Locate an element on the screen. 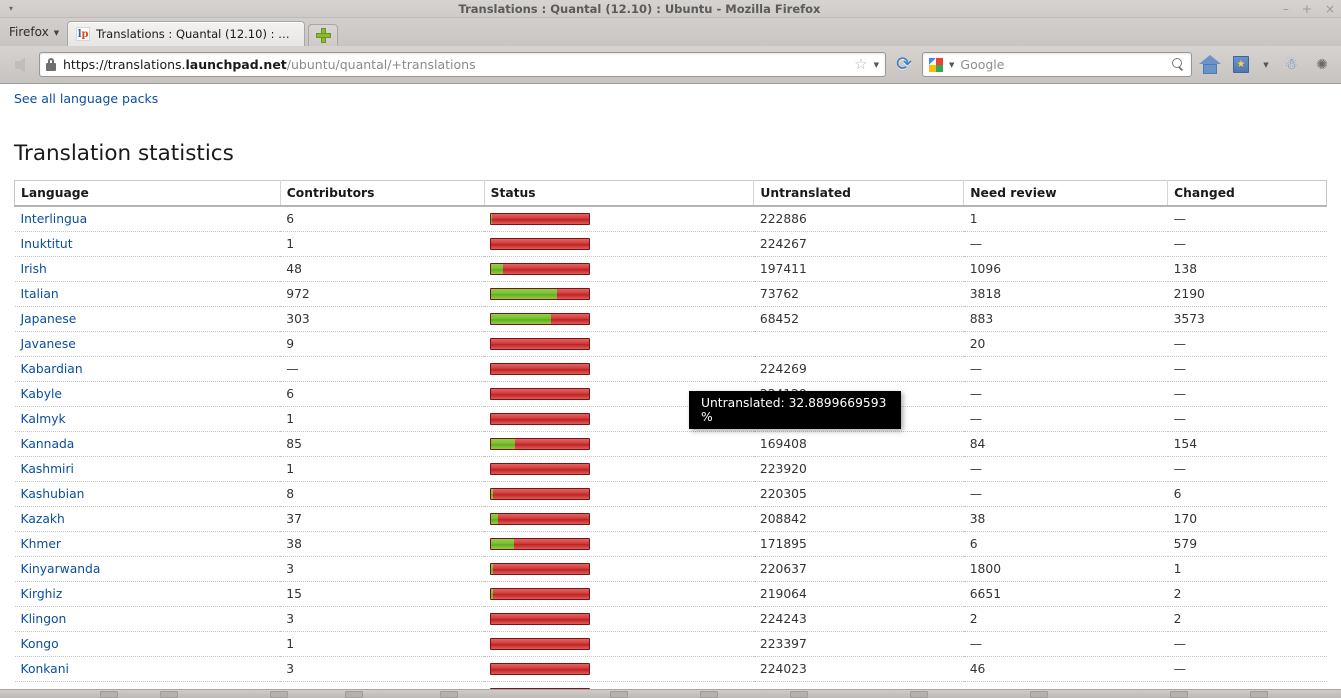  table-row: Javanese 9 20— is located at coordinates (670, 344).